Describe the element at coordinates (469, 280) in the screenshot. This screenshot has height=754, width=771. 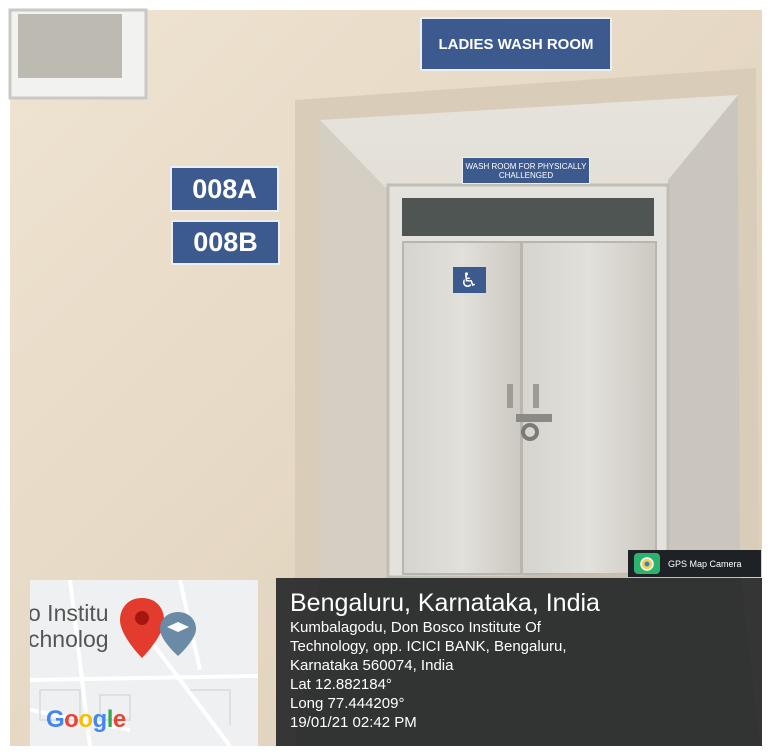
I see `wheelchair-icon: ♿` at that location.